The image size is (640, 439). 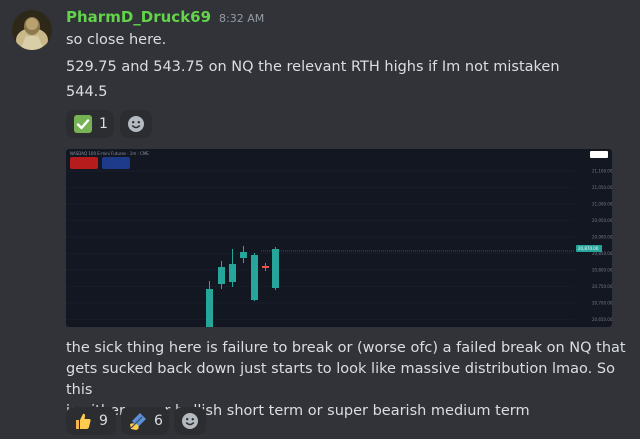 I want to click on username: PharmD_Druck69, so click(x=138, y=17).